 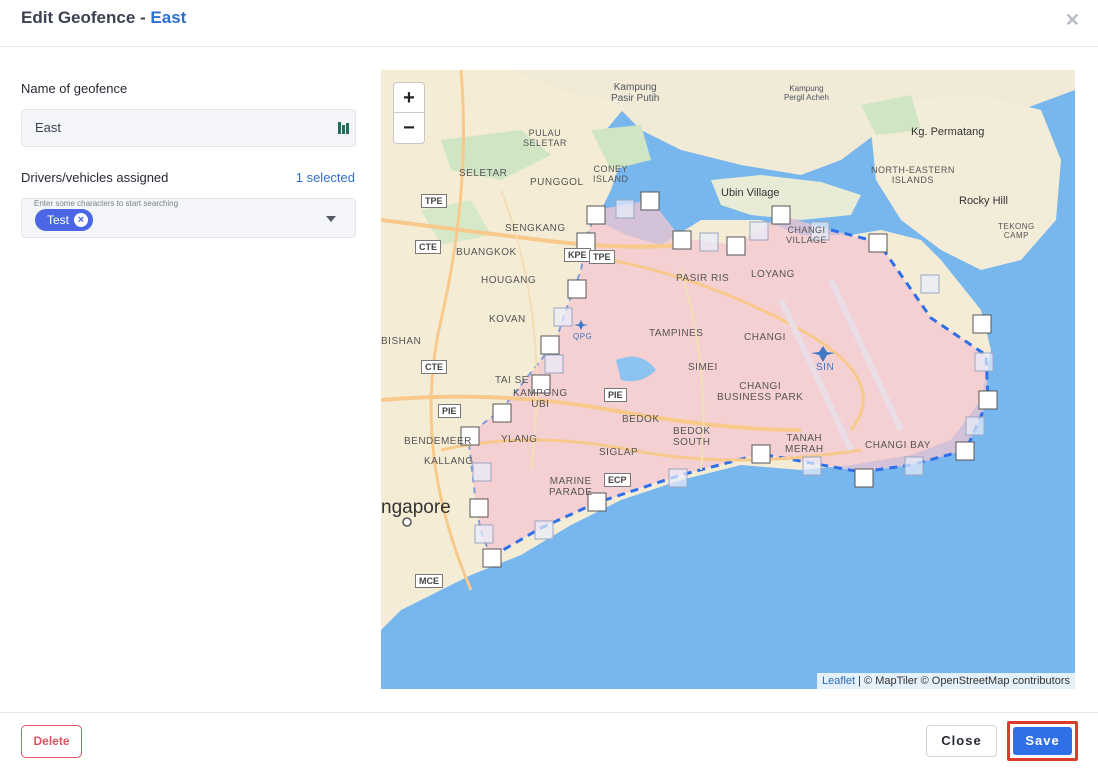 I want to click on close-button: Close, so click(x=961, y=741).